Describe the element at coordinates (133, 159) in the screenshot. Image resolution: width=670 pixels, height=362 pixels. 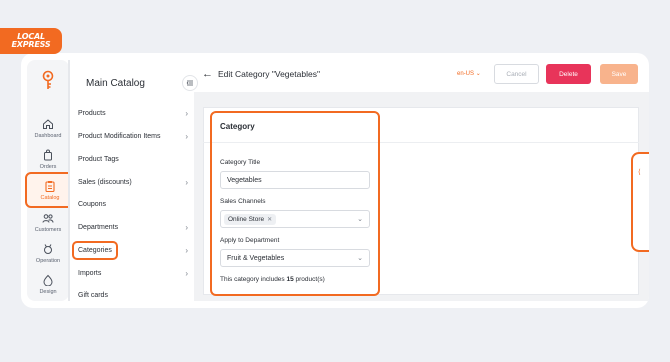
I see `menu-item-product-tags: Product Tags` at that location.